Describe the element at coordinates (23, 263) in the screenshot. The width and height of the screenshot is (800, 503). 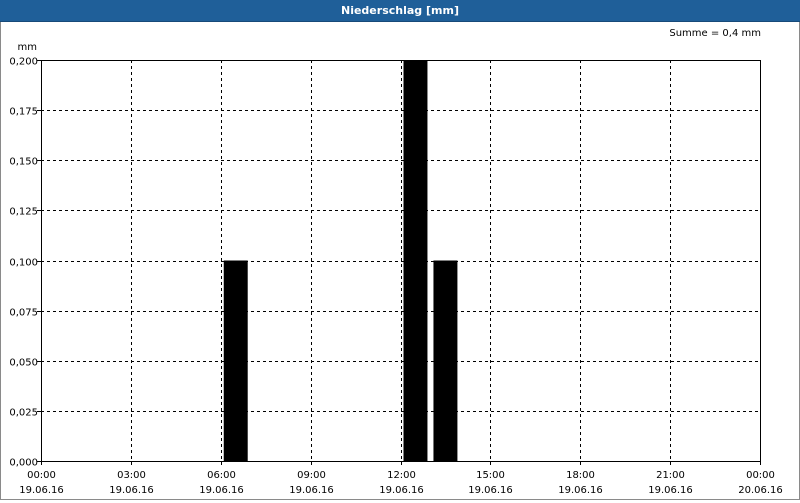
I see `y-tick-label: 0,100` at that location.